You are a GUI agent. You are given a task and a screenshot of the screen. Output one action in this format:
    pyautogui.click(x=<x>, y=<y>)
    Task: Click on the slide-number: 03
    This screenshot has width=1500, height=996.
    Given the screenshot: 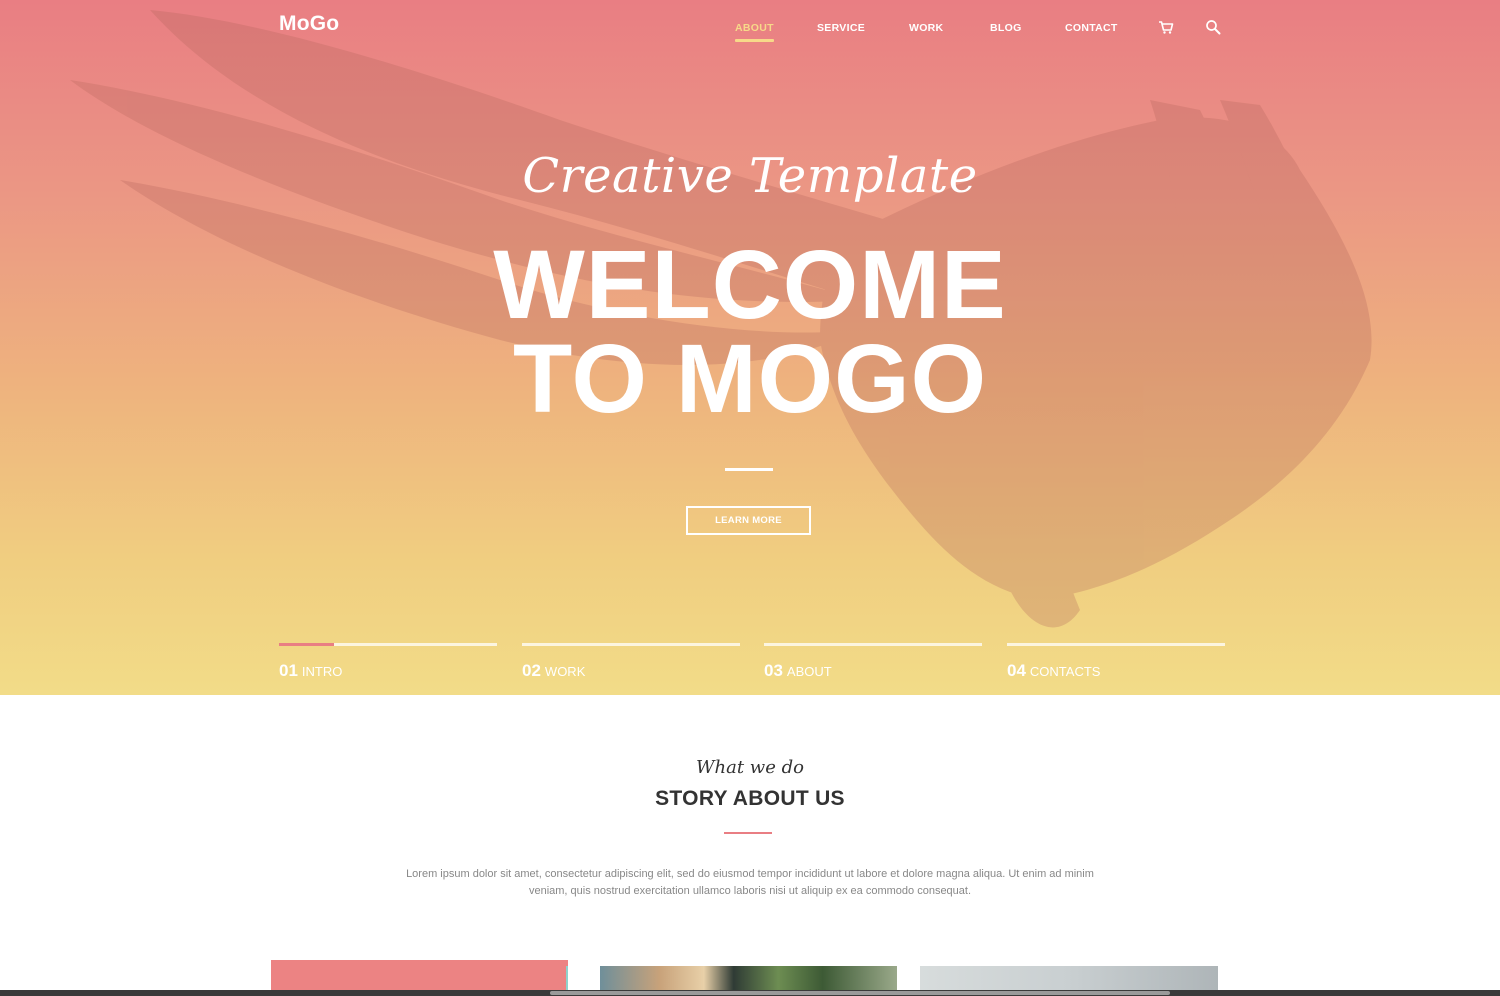 What is the action you would take?
    pyautogui.click(x=773, y=670)
    